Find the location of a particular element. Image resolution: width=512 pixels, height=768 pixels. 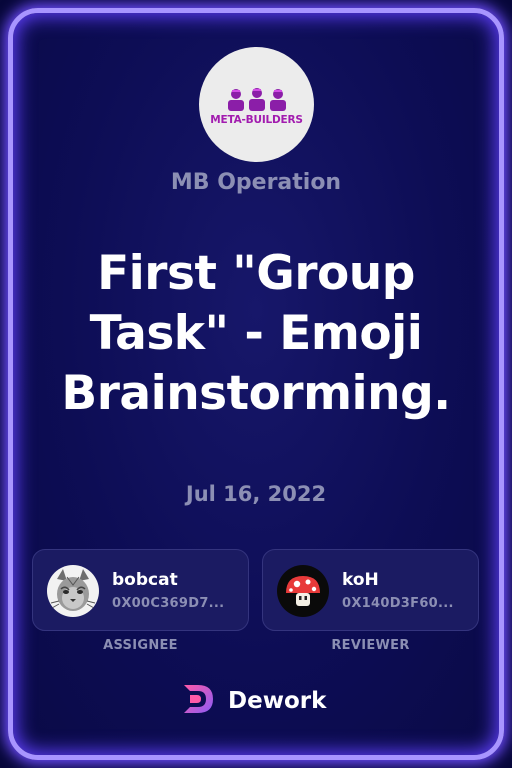

org-logo-text: META-BUILDERS is located at coordinates (256, 119).